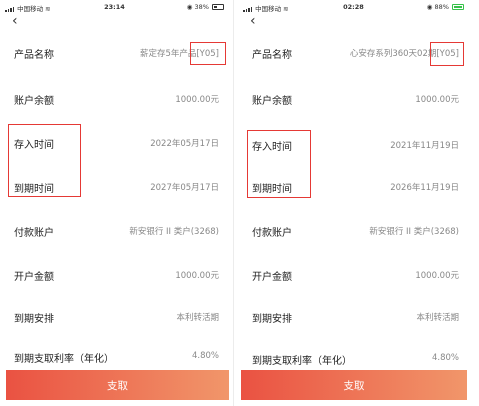  I want to click on battery-percent: 38%, so click(201, 7).